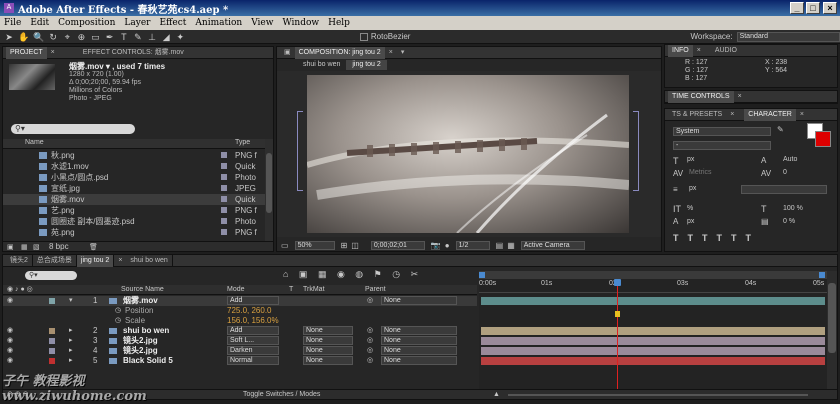 This screenshot has height=404, width=840. Describe the element at coordinates (38, 37) in the screenshot. I see `zoom-tool-icon: 🔍` at that location.